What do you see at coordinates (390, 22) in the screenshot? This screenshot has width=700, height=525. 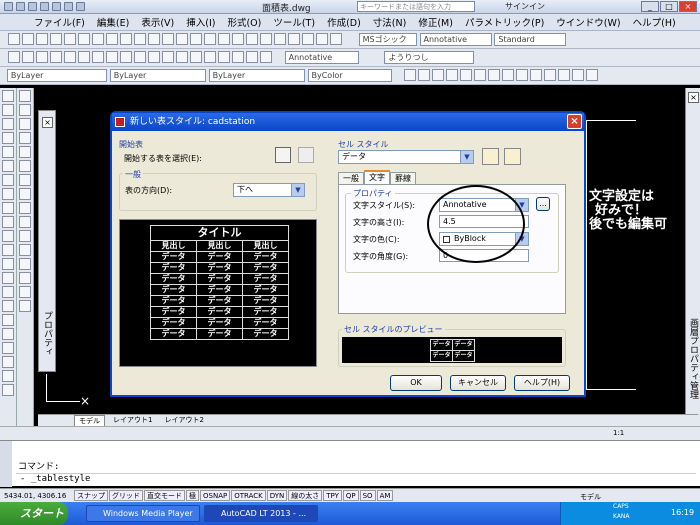 I see `menu-item: 寸法(N)` at bounding box center [390, 22].